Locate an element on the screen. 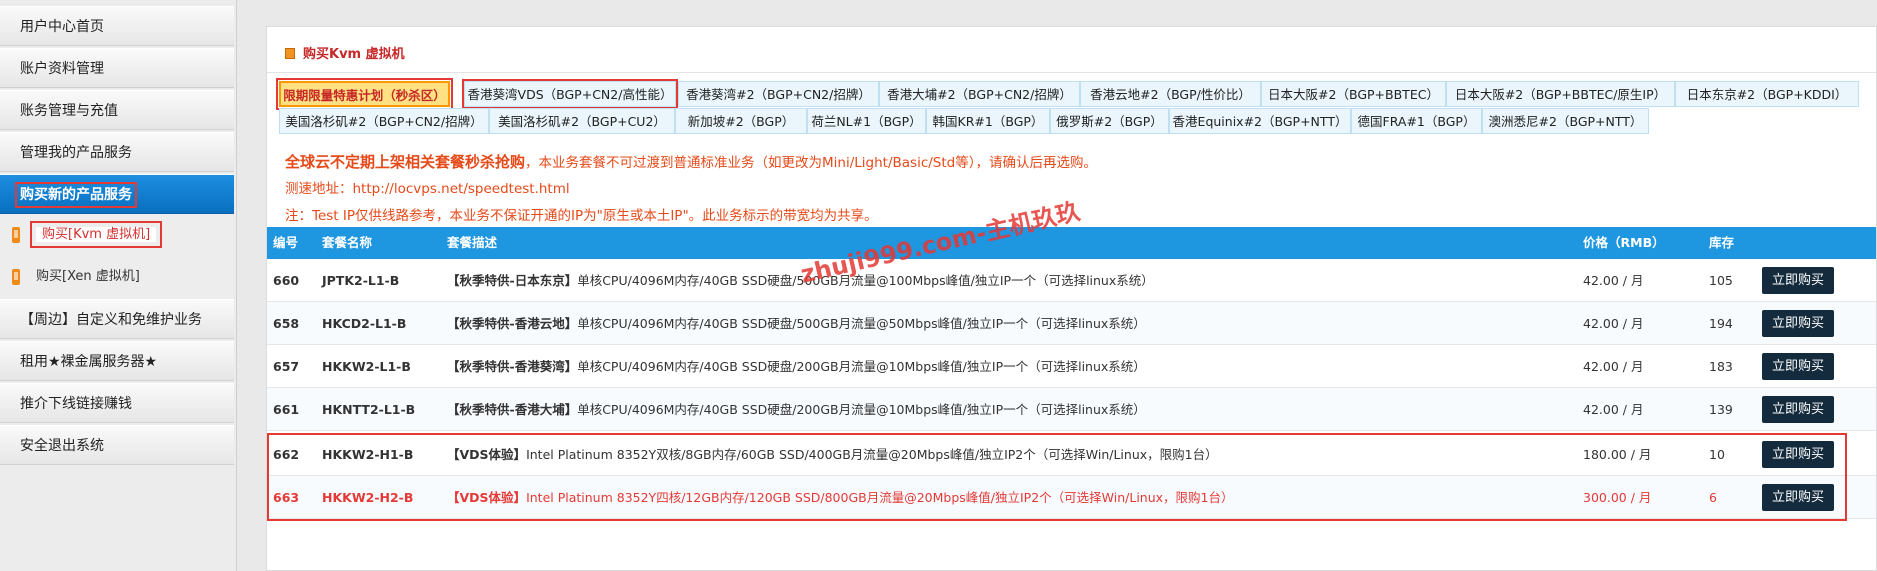 The image size is (1877, 571). sidebar-item-label: 租用★裸金属服务器★ is located at coordinates (89, 362).